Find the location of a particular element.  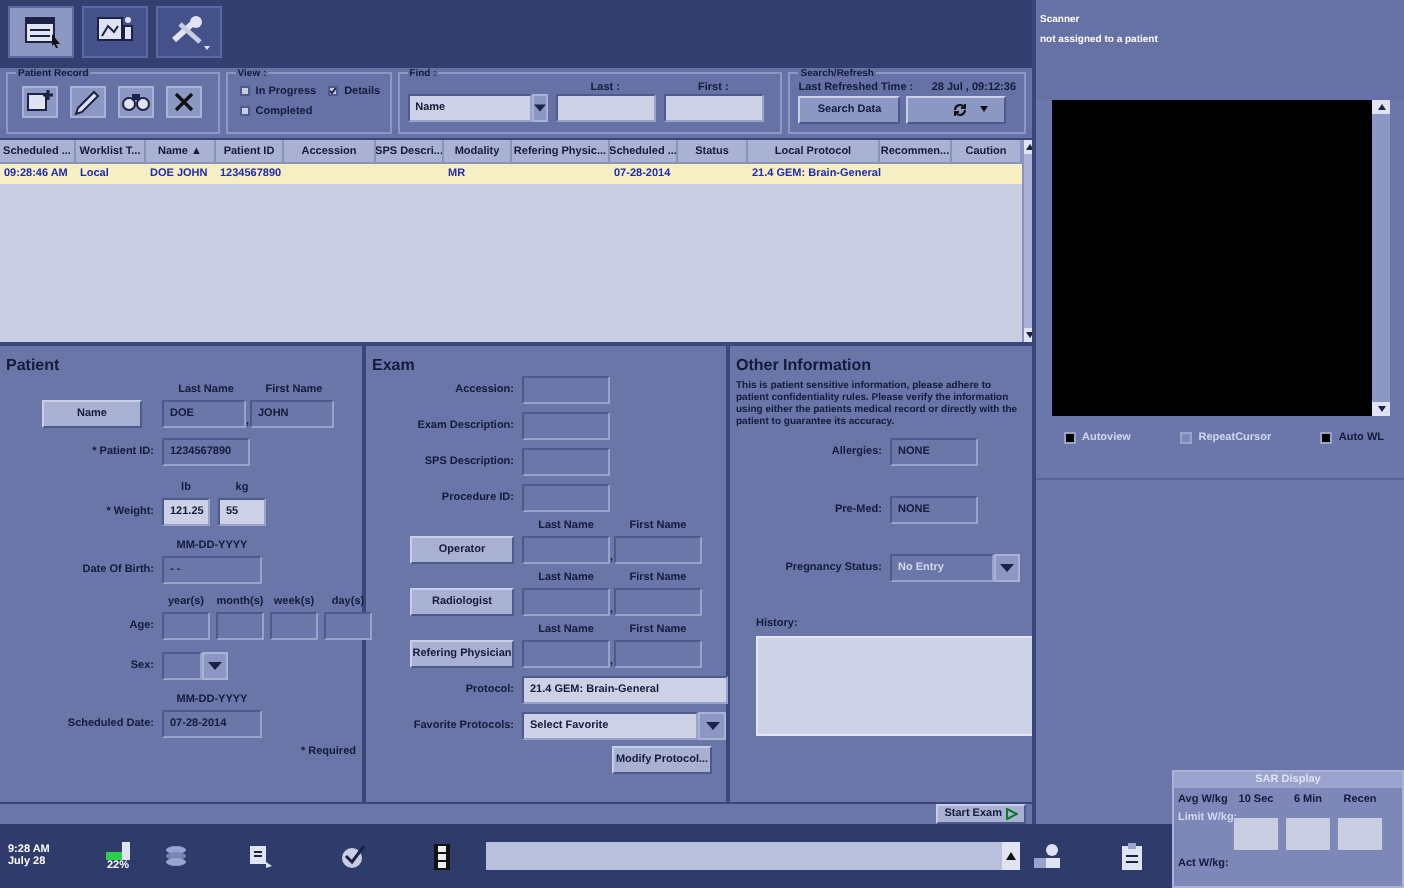

tools-icon is located at coordinates (189, 32).